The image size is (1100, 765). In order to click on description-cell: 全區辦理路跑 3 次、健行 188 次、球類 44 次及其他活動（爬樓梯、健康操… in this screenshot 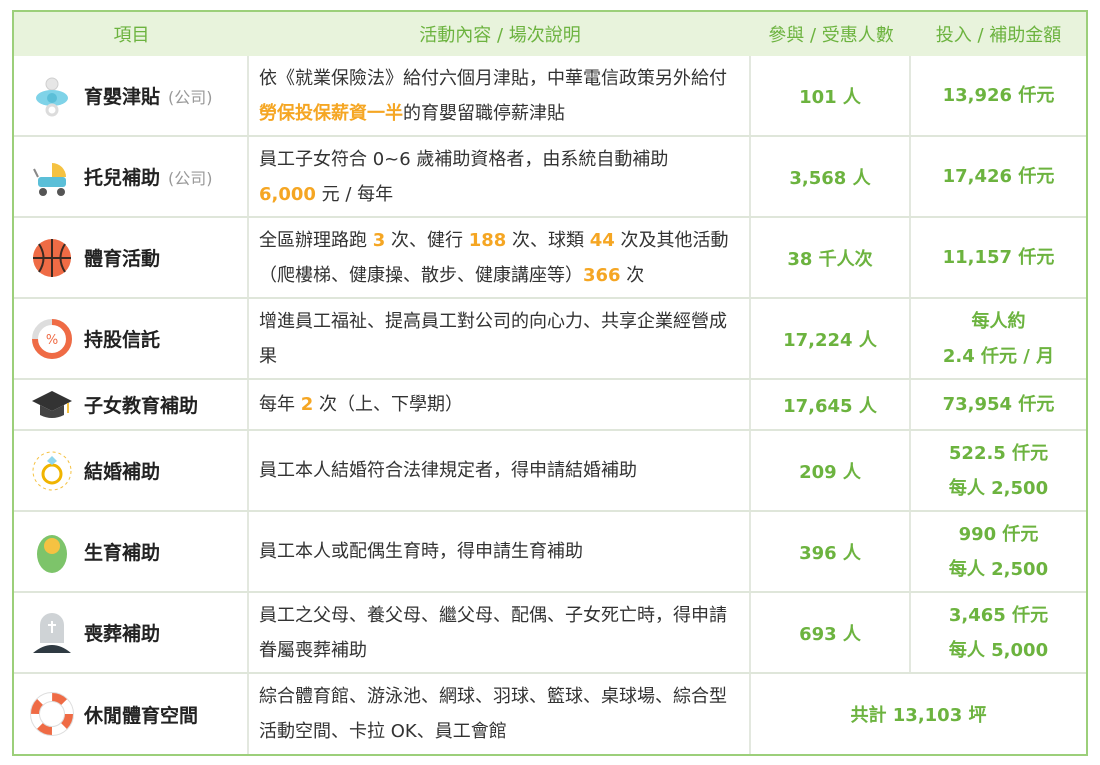, I will do `click(500, 257)`.